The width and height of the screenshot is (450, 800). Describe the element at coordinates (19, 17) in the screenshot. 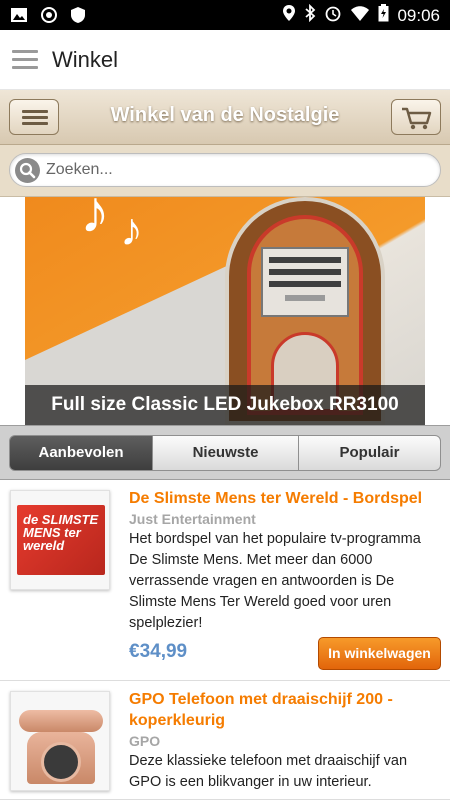

I see `image-icon` at that location.